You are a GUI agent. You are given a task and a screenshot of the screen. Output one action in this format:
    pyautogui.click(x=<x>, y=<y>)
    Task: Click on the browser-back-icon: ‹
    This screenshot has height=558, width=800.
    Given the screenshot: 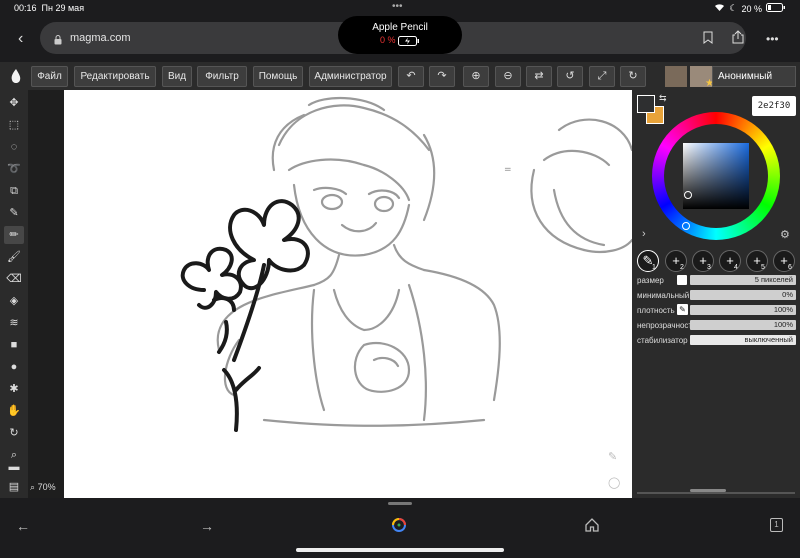 What is the action you would take?
    pyautogui.click(x=20, y=39)
    